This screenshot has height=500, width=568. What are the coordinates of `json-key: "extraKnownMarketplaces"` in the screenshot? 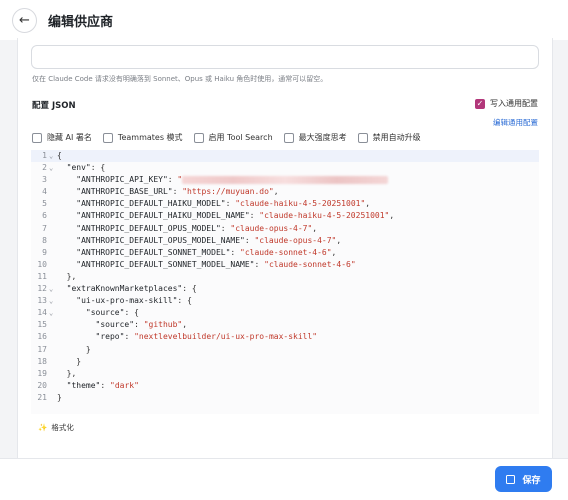 It's located at (124, 289).